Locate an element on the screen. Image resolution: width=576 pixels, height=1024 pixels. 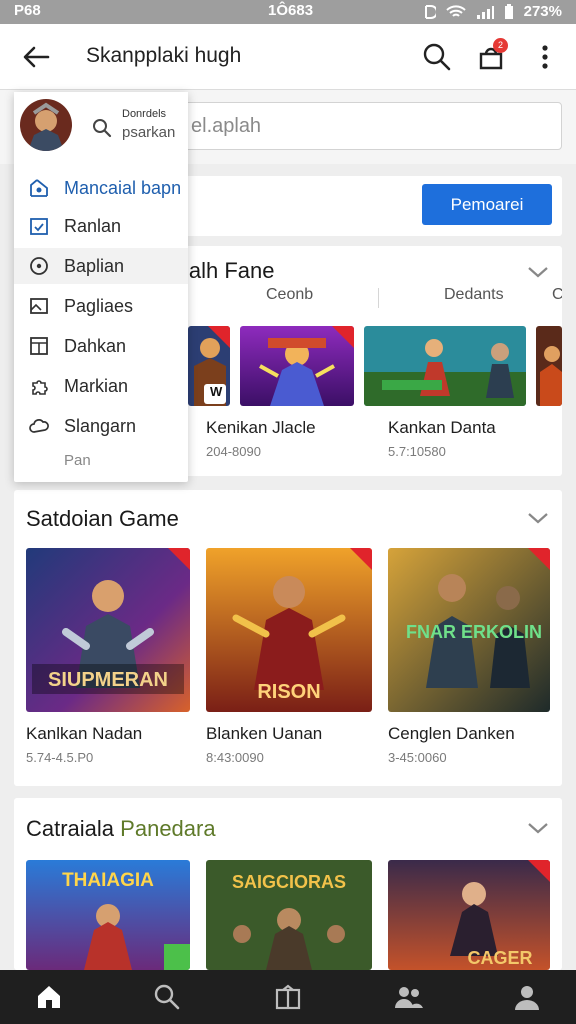
profile-icon is located at coordinates (527, 997).